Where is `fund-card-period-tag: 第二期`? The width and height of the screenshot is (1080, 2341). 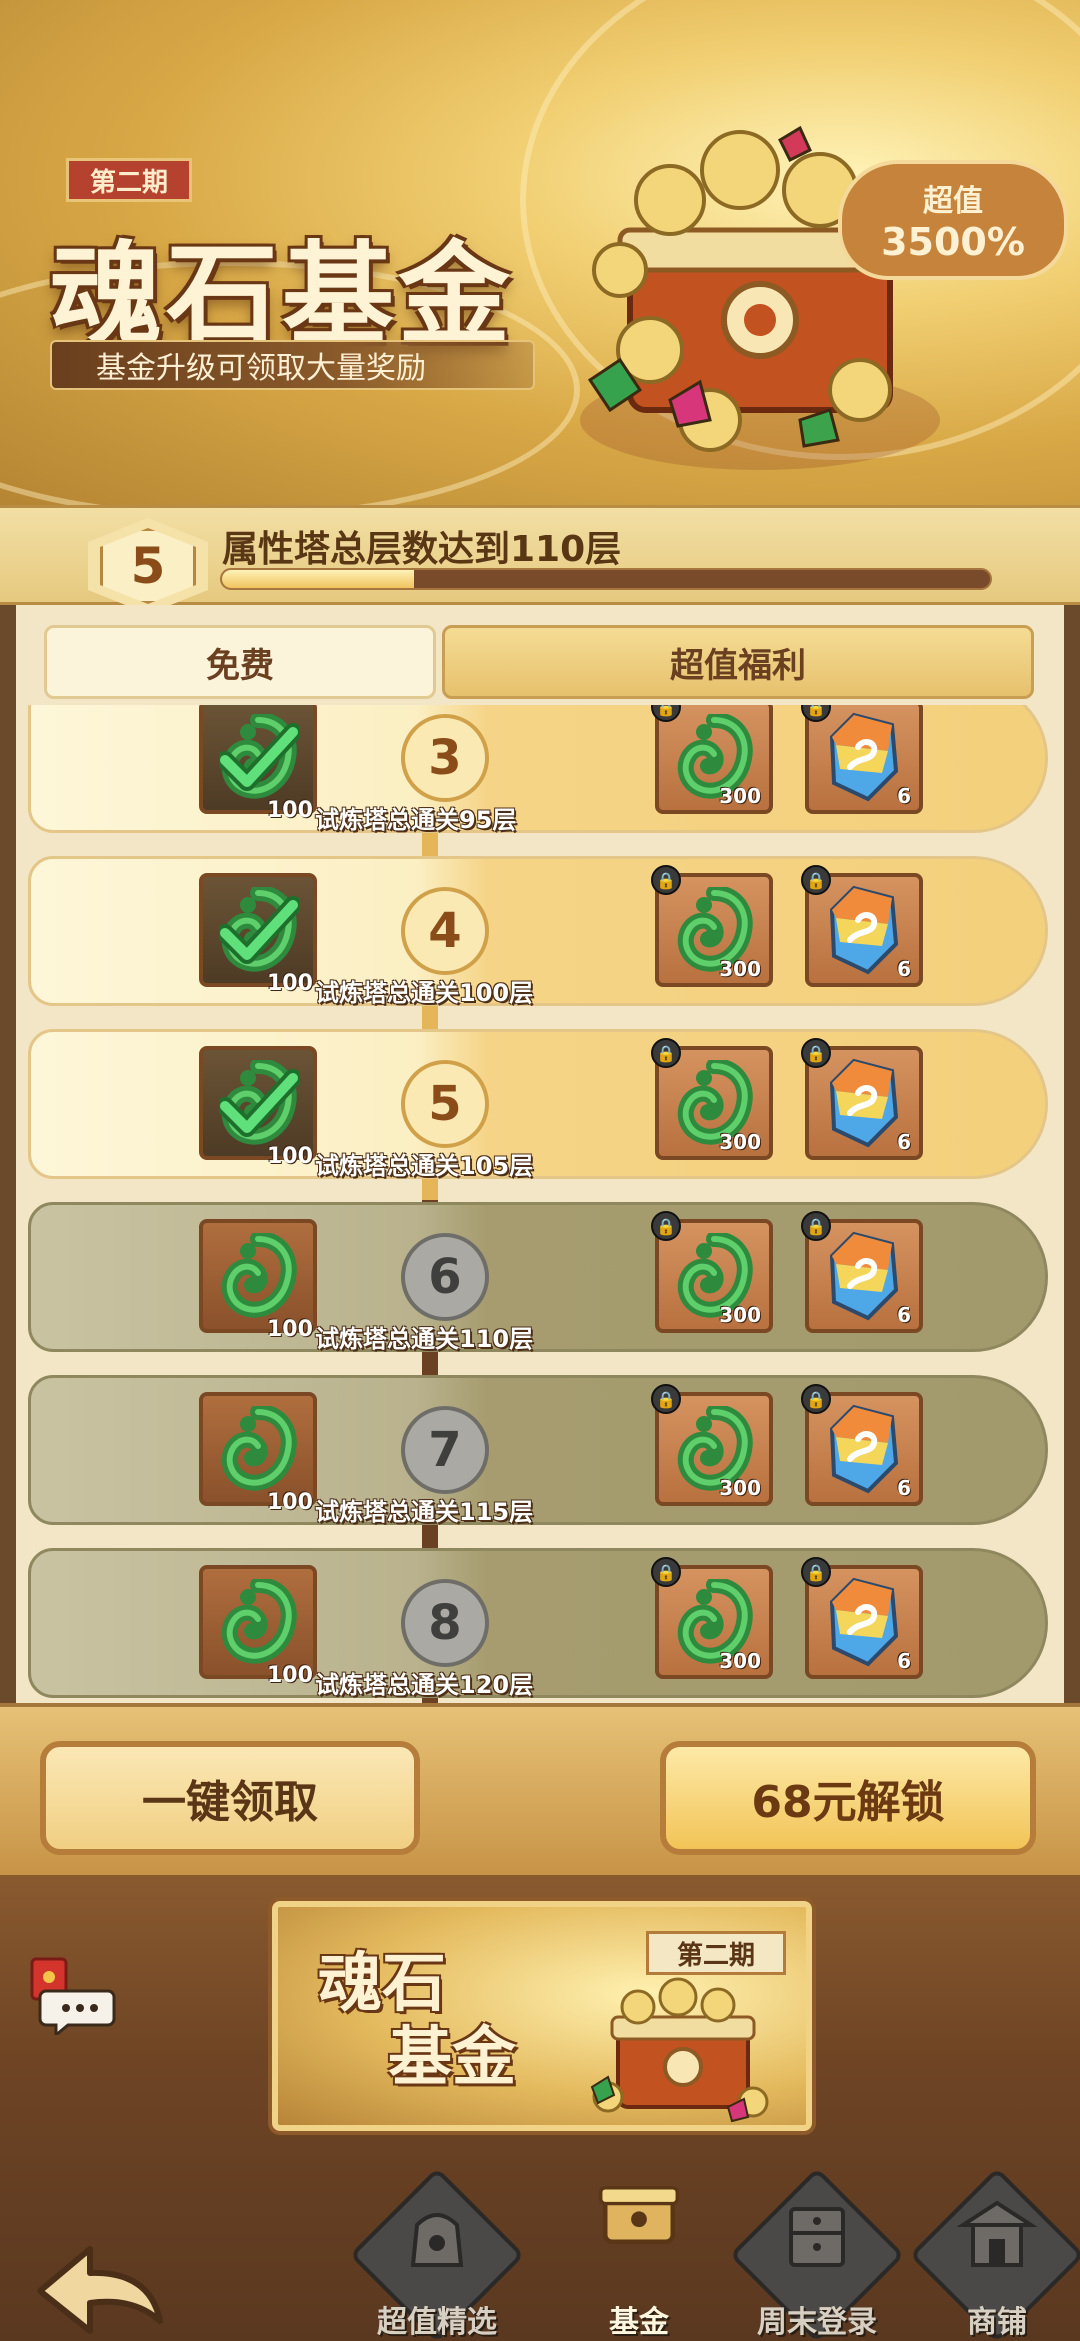 fund-card-period-tag: 第二期 is located at coordinates (716, 1953).